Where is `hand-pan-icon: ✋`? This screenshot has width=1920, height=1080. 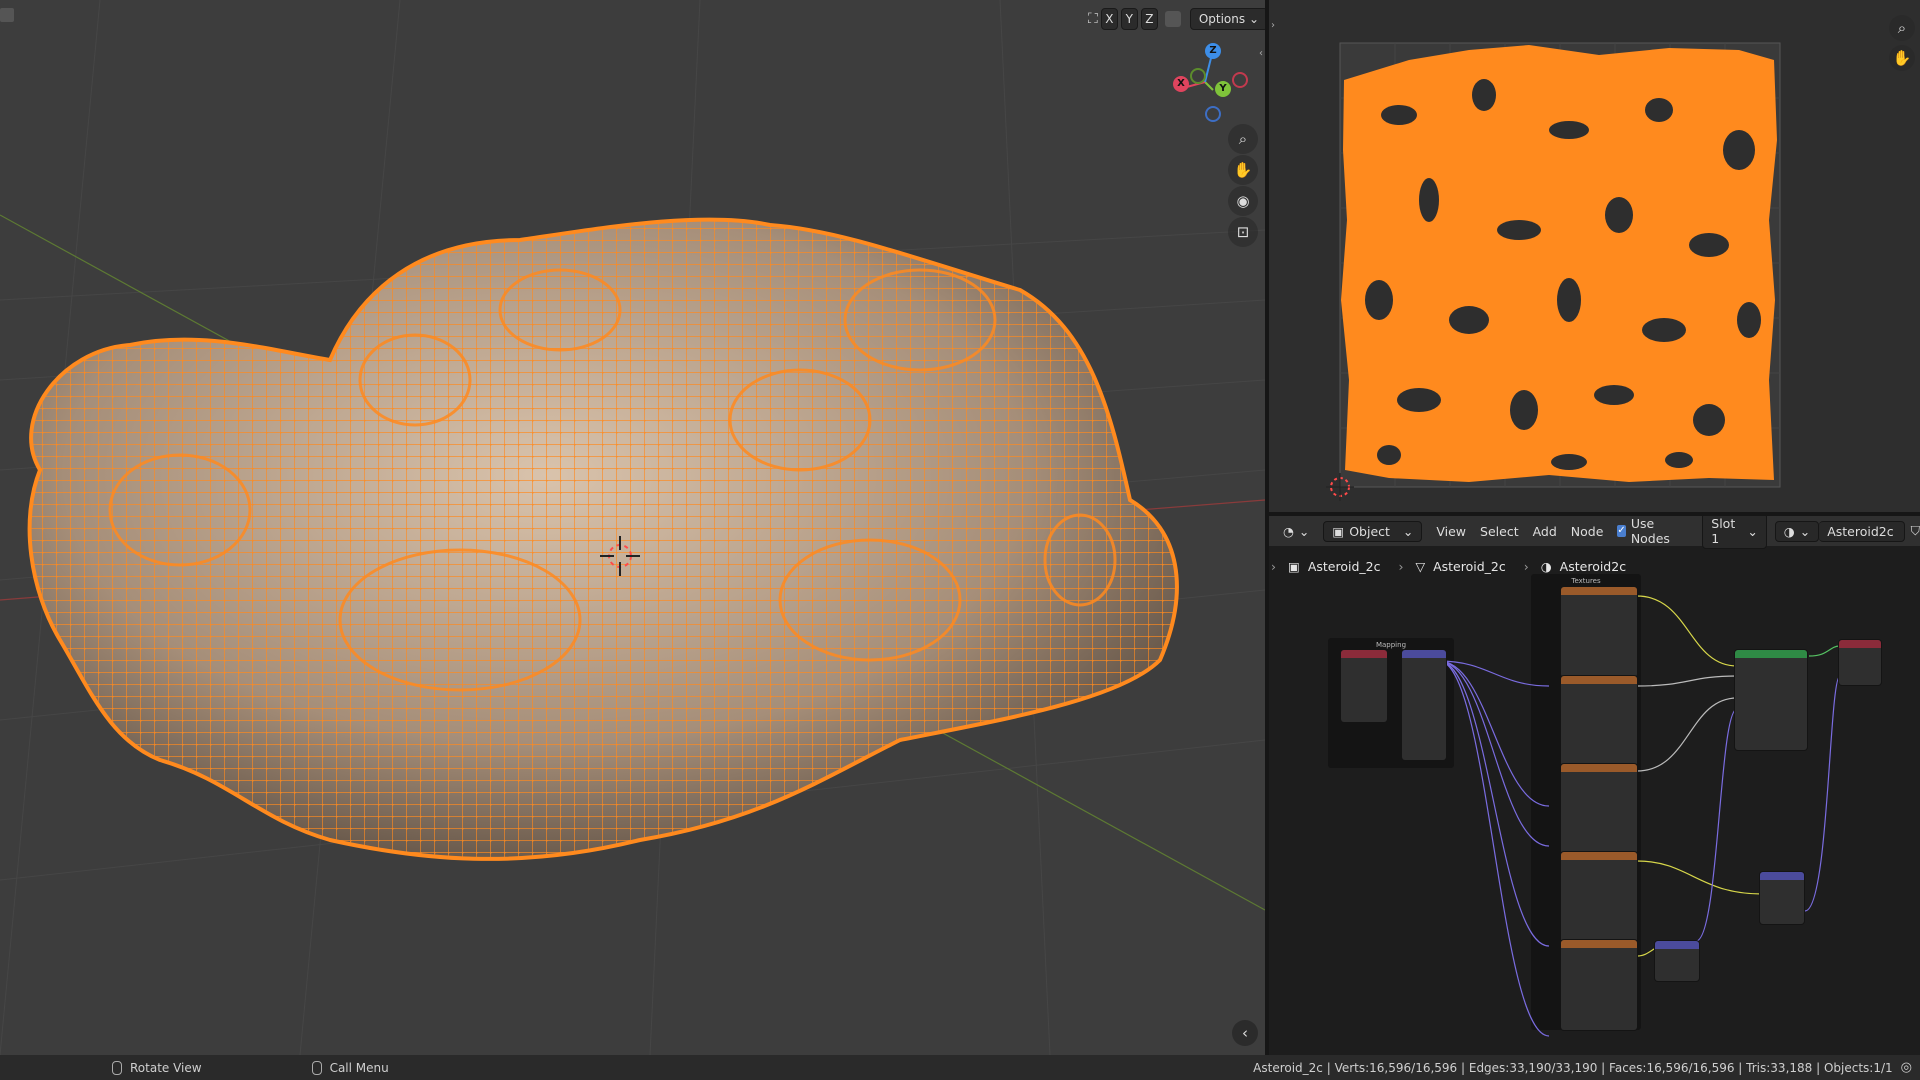
hand-pan-icon: ✋ is located at coordinates (1243, 170).